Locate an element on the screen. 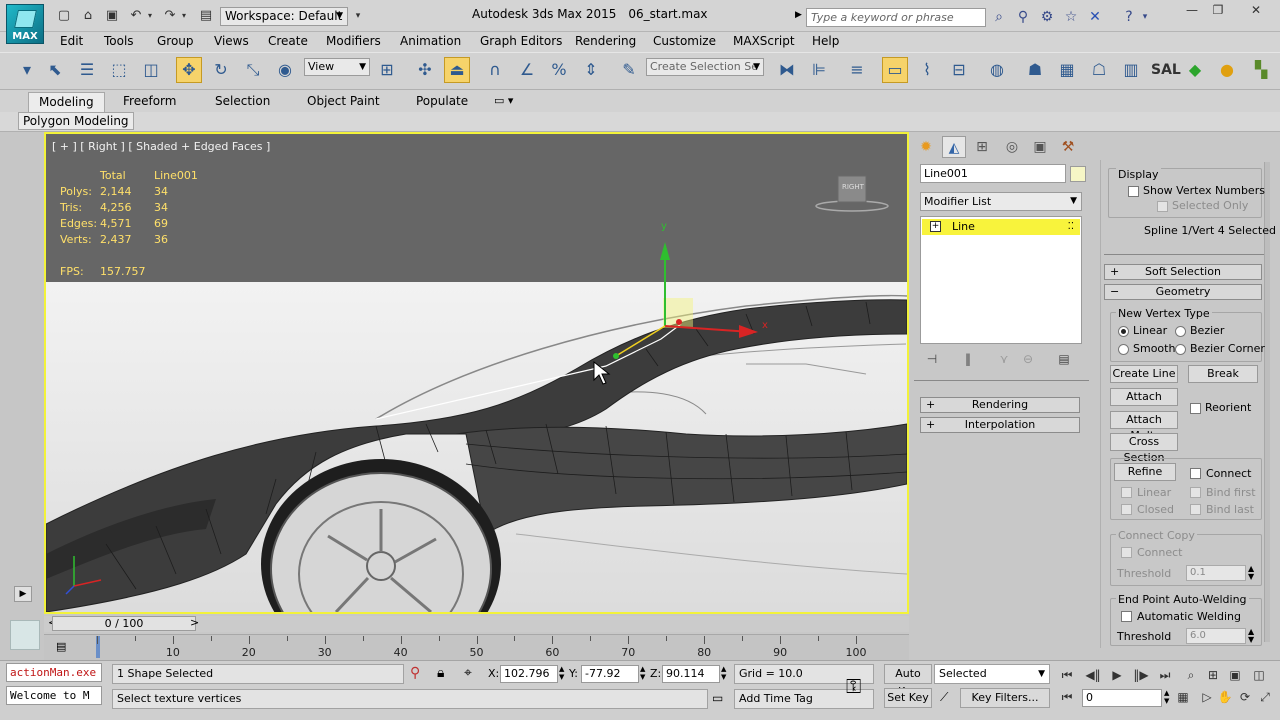 The width and height of the screenshot is (1280, 720). break-button: Break is located at coordinates (1223, 374).